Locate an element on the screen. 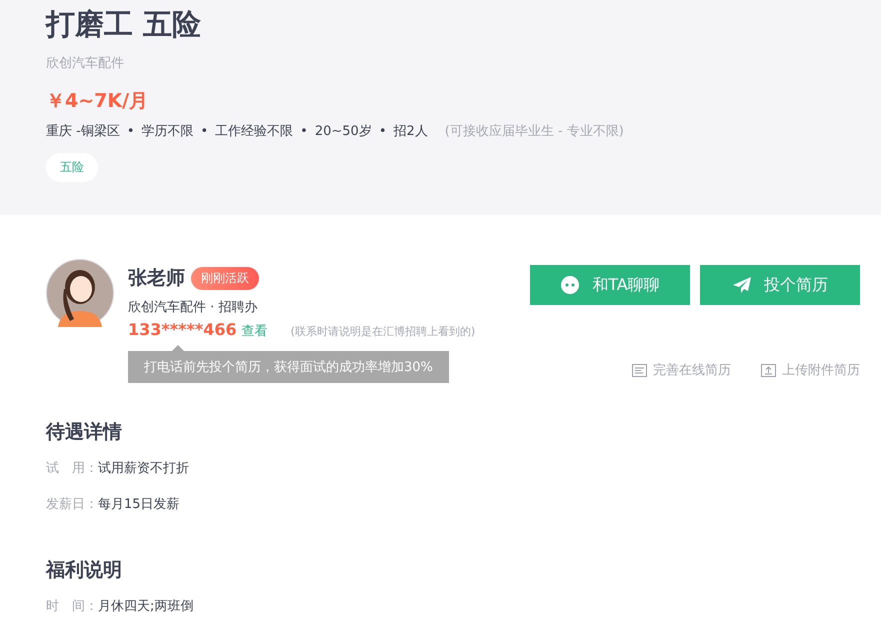 Image resolution: width=881 pixels, height=637 pixels. job-note: (可接收应届毕业生 - 专业不限) is located at coordinates (534, 131).